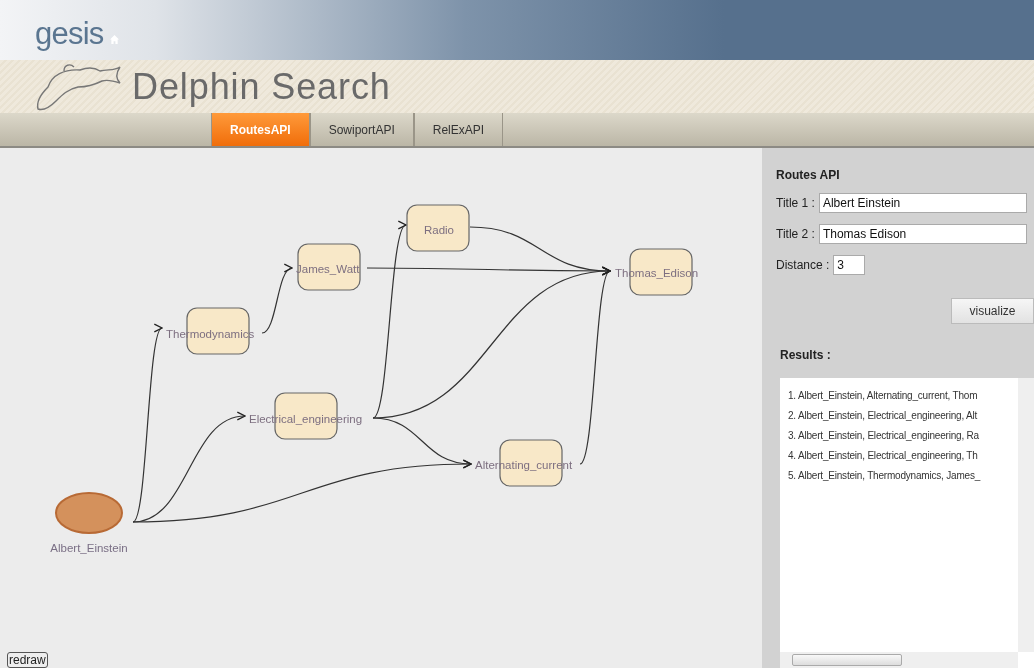 The height and width of the screenshot is (668, 1034). I want to click on text-field: Albert Einstein, so click(922, 203).